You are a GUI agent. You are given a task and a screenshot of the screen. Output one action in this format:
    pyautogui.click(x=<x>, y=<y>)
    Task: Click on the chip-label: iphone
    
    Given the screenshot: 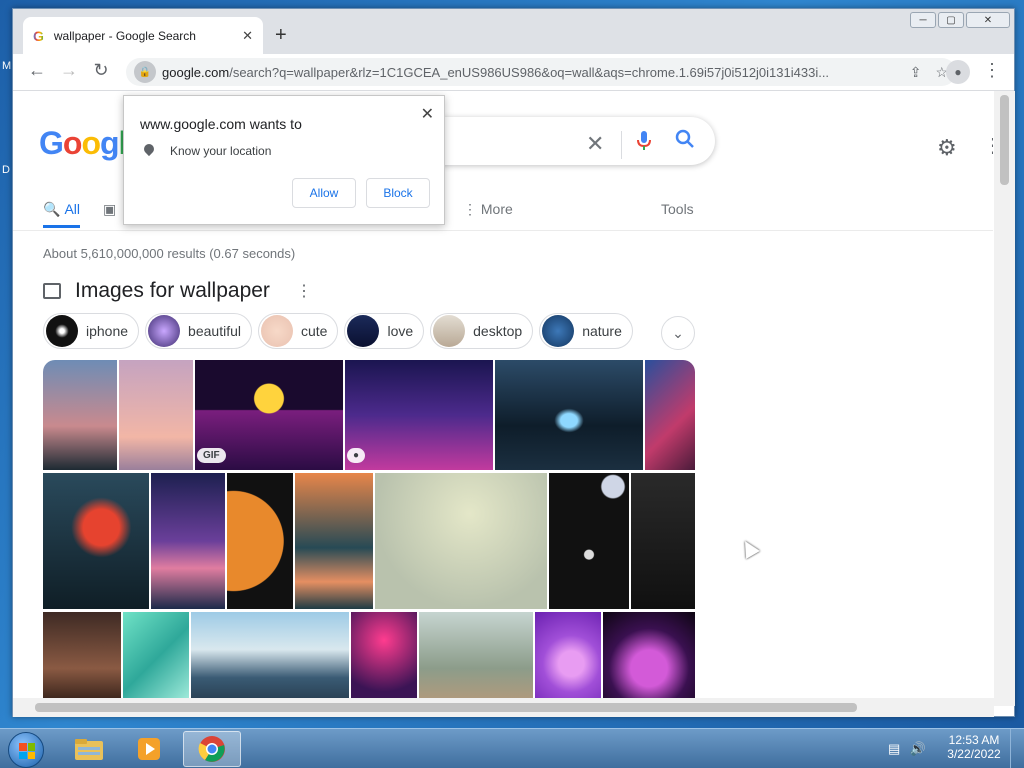 What is the action you would take?
    pyautogui.click(x=107, y=331)
    